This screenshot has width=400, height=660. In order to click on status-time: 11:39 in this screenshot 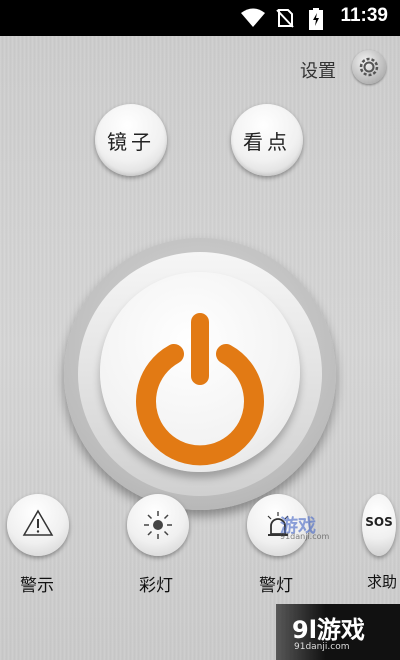, I will do `click(364, 15)`.